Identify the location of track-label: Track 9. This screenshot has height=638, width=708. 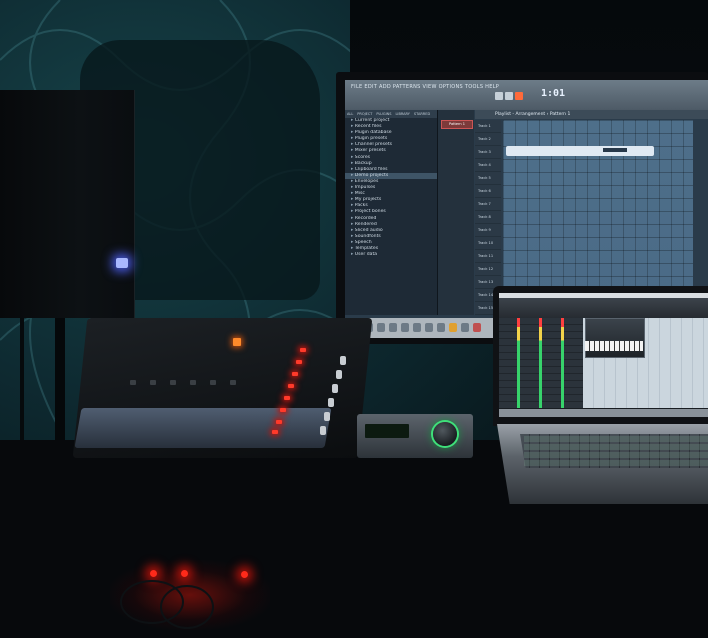
(488, 230).